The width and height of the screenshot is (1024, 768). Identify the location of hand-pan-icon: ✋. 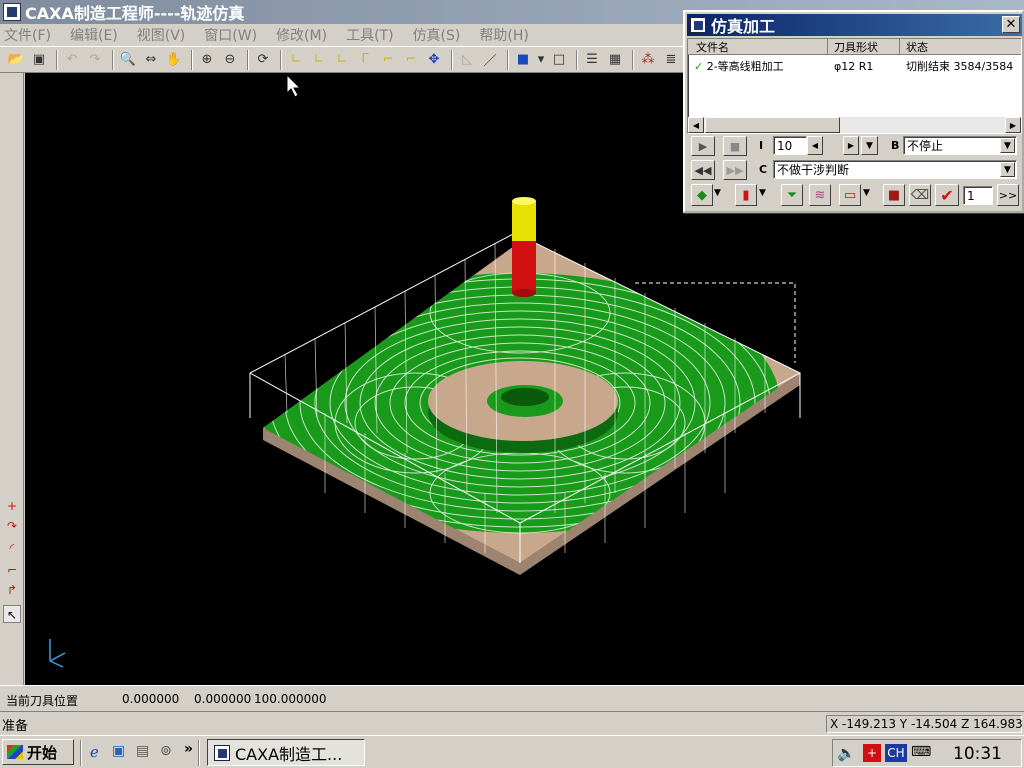
(174, 60).